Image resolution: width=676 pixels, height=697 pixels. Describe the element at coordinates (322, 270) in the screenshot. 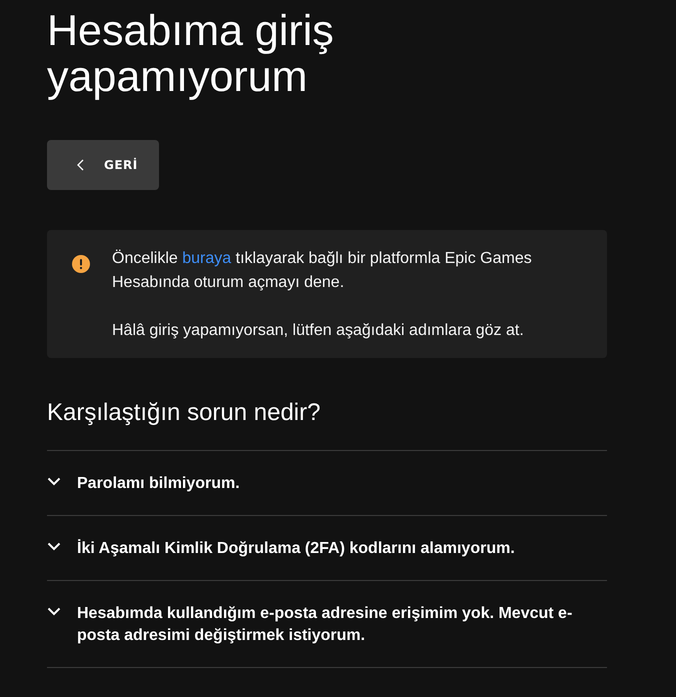

I see `notice-text: Öncelikle buraya tıklayarak bağlı bir platformla Epic Games Hesabında oturum açmayı dene.` at that location.